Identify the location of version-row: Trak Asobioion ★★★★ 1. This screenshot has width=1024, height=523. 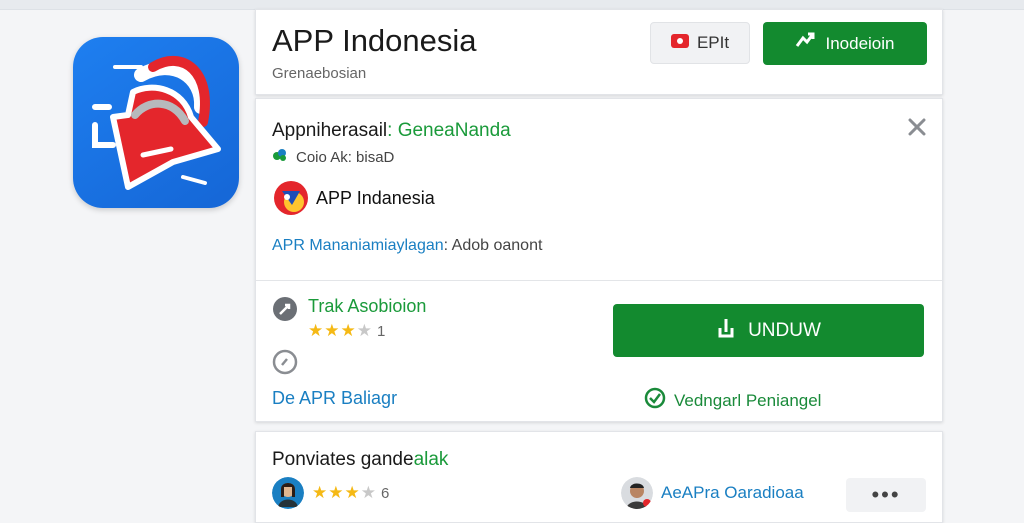
(349, 318).